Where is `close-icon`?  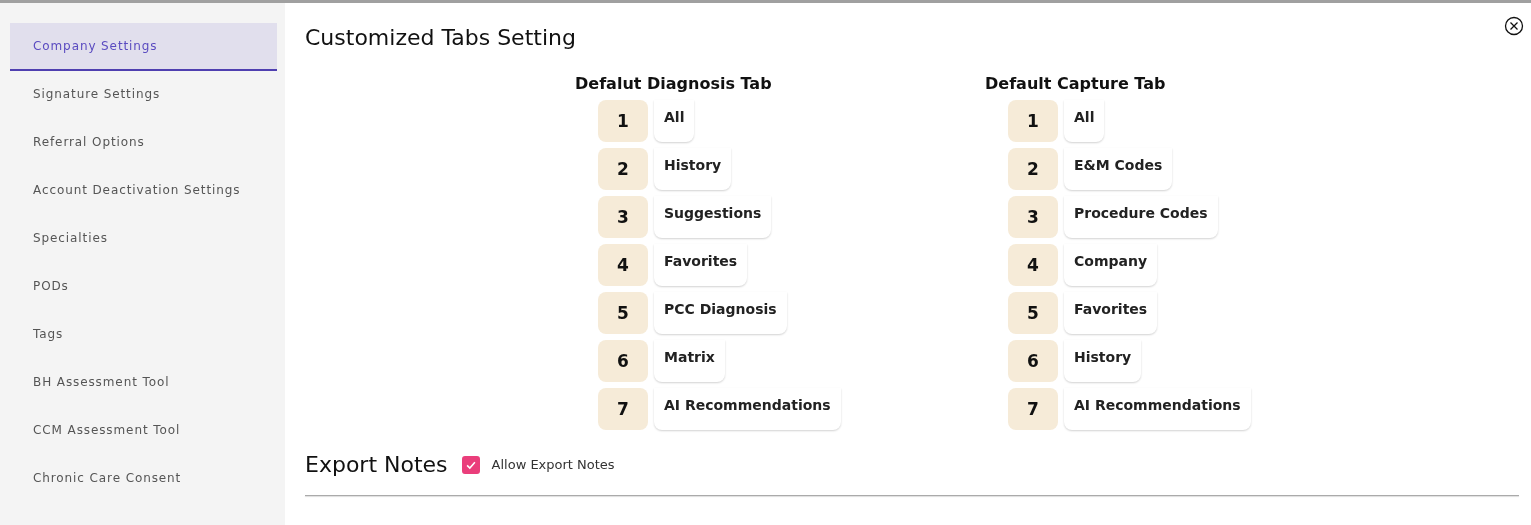
close-icon is located at coordinates (1514, 26).